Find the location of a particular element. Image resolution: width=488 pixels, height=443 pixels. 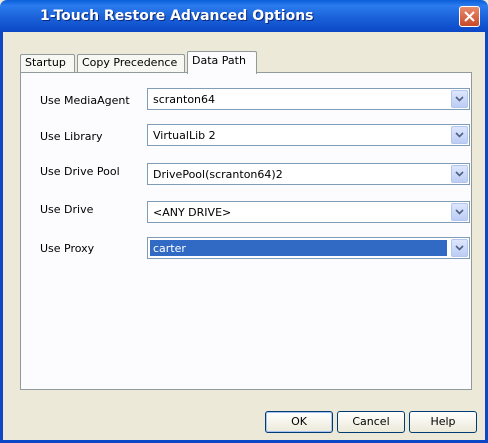

library-dropdown-button is located at coordinates (459, 135).